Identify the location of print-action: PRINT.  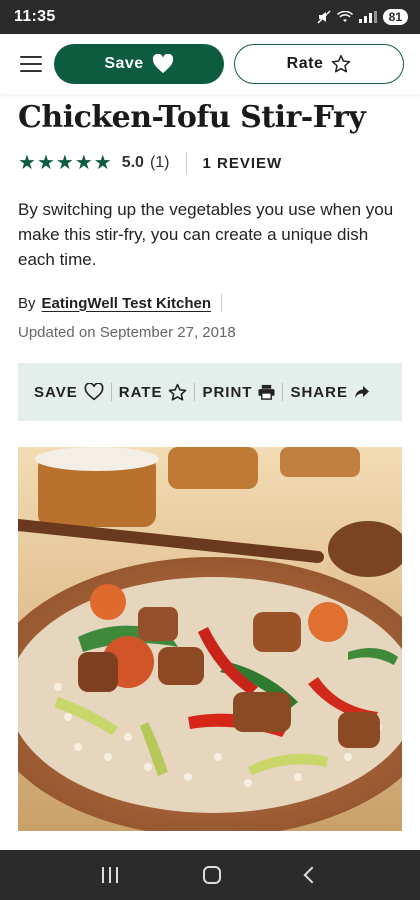
(238, 392).